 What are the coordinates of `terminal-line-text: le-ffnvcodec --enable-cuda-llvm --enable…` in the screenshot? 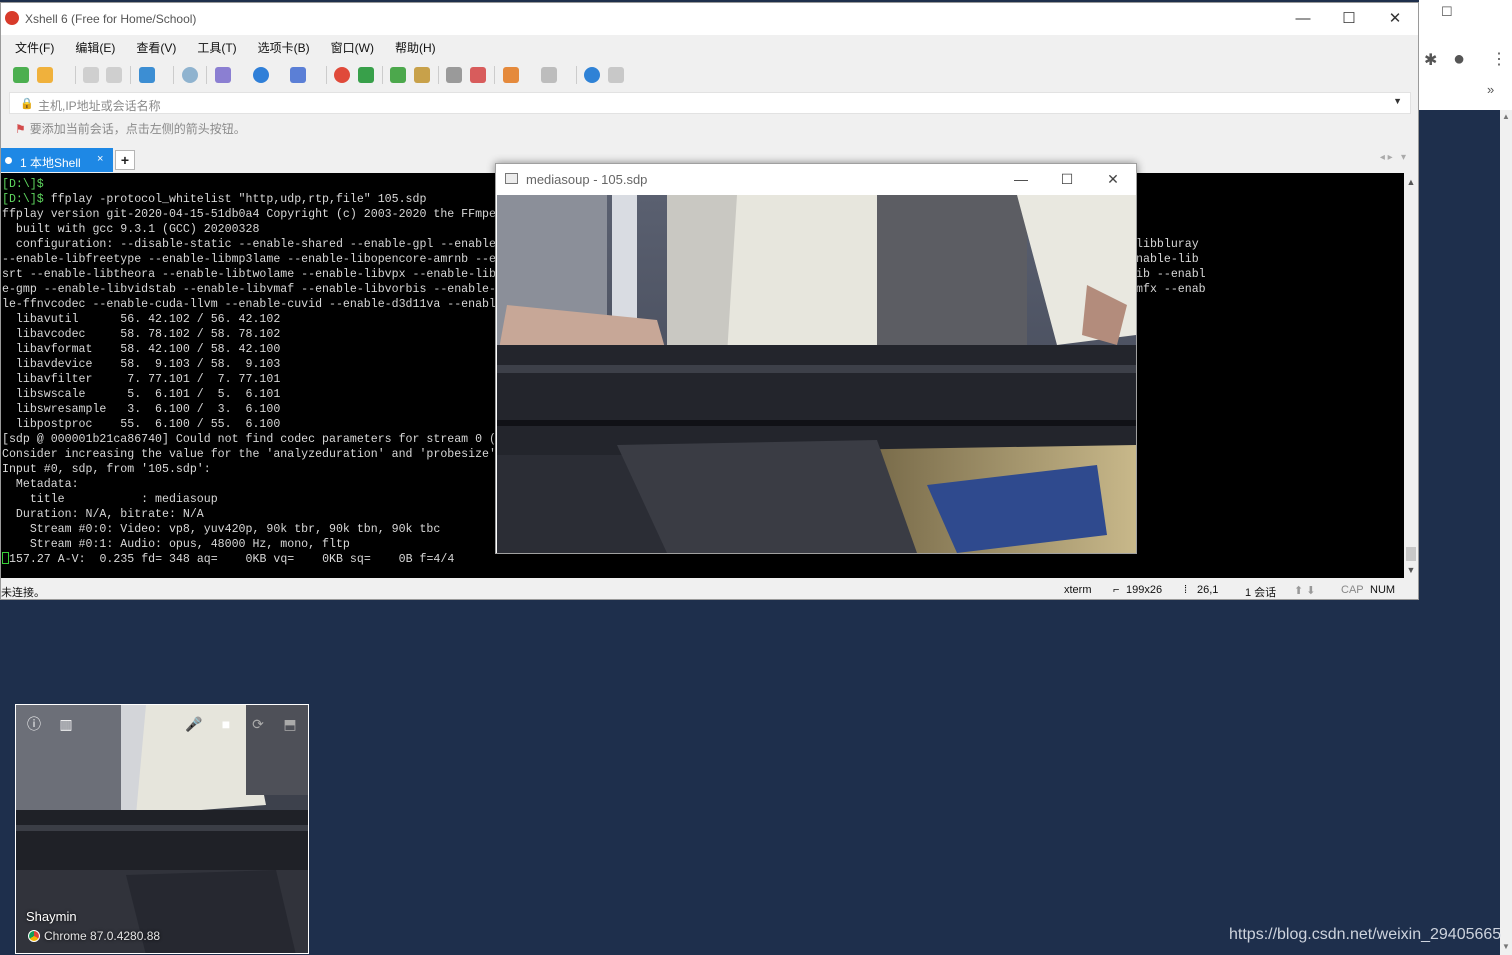 It's located at (249, 304).